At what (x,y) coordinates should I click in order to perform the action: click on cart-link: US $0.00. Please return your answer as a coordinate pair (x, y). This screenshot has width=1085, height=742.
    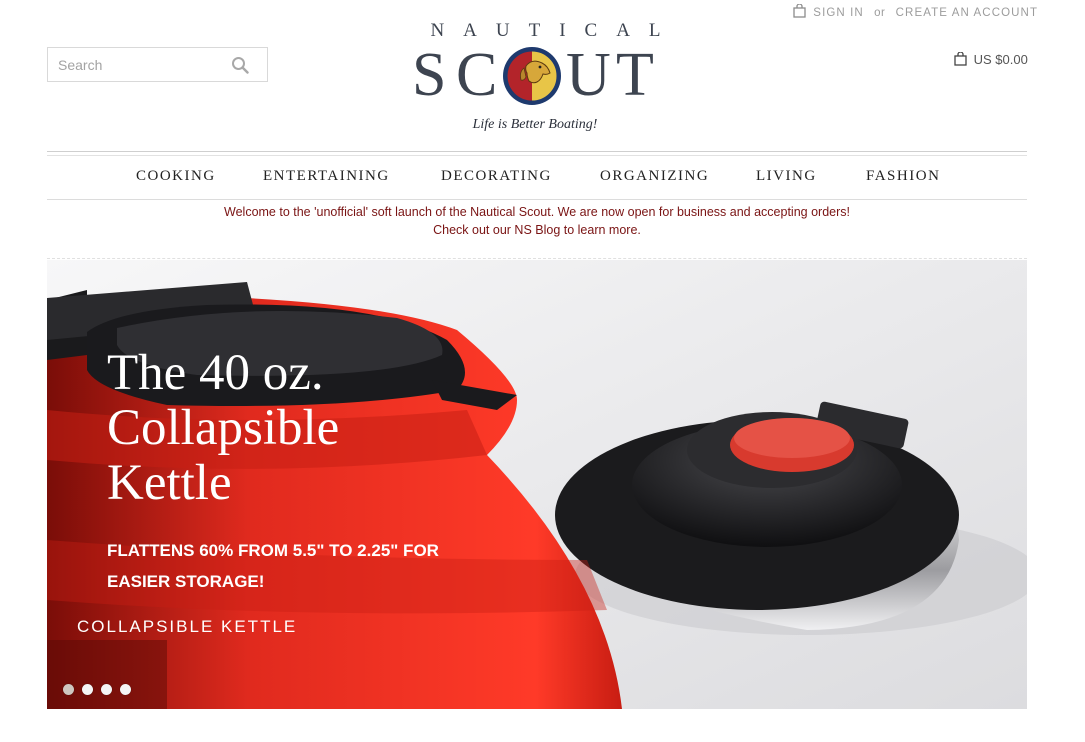
    Looking at the image, I should click on (991, 59).